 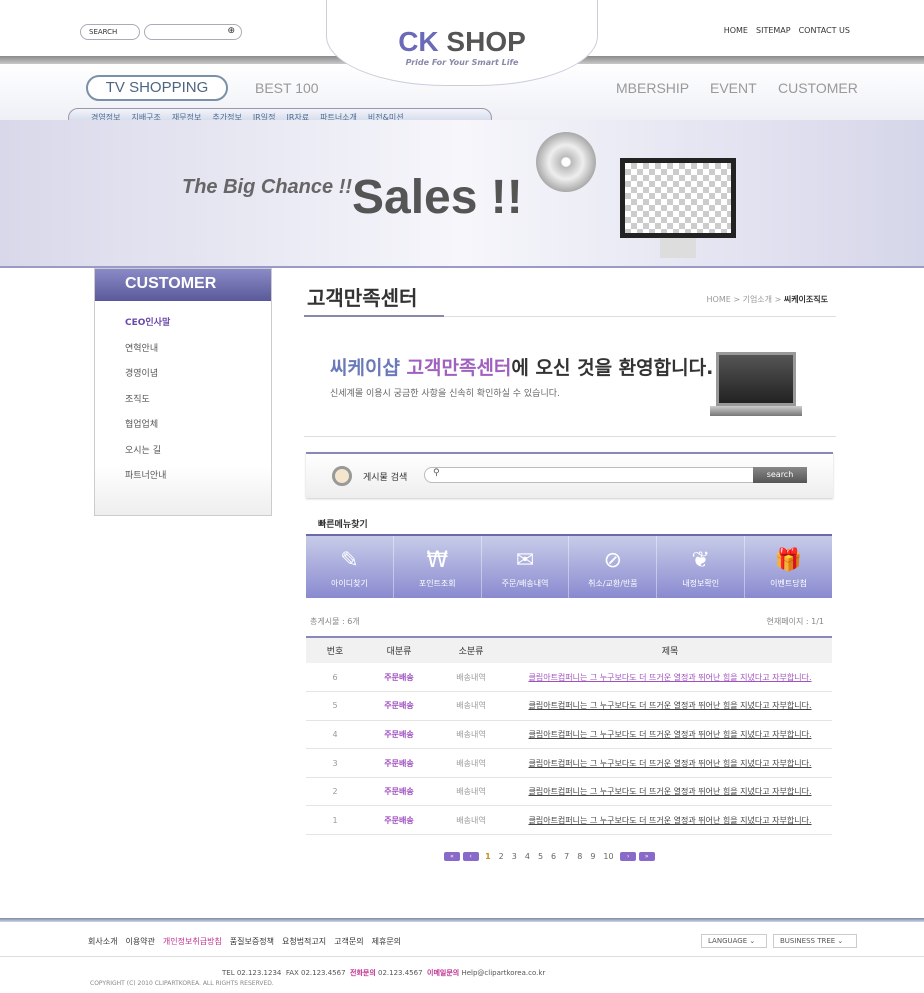 I want to click on footer-links: 회사소개 이용약관 개인정보취급방침 품질보증정책 요청법적고지 고객문의 제휴문의, so click(x=248, y=941).